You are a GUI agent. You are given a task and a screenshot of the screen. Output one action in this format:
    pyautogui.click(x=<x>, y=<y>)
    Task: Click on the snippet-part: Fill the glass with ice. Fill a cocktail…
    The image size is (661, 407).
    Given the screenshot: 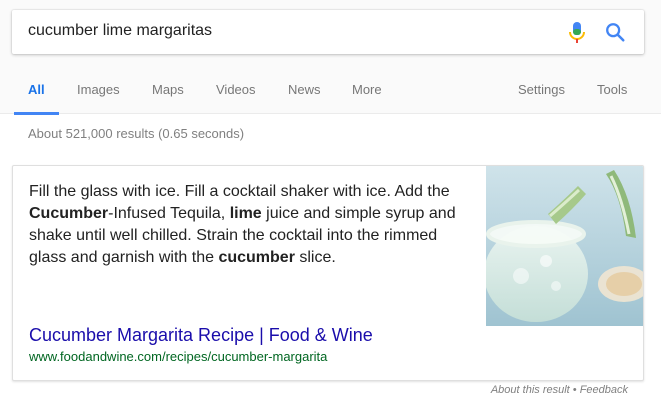 What is the action you would take?
    pyautogui.click(x=239, y=191)
    